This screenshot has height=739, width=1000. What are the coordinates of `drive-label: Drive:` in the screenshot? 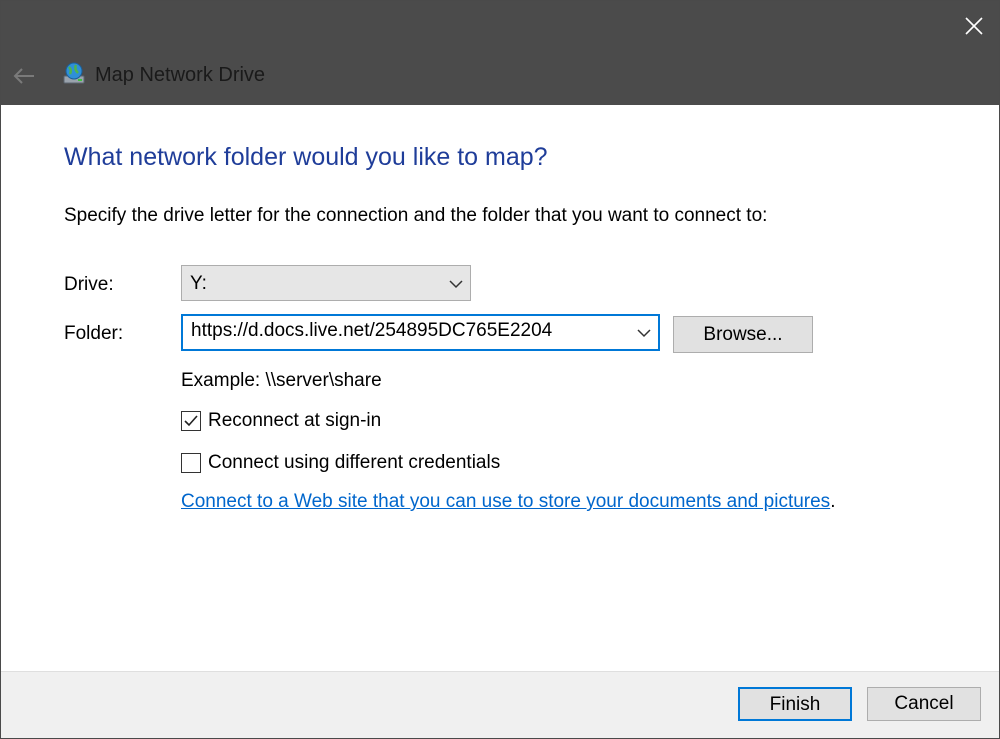 It's located at (89, 284).